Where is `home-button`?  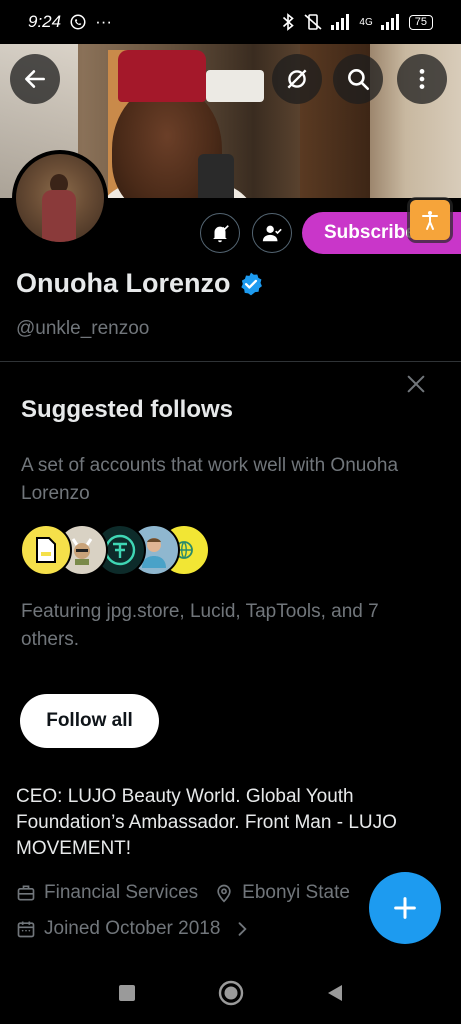 home-button is located at coordinates (231, 993).